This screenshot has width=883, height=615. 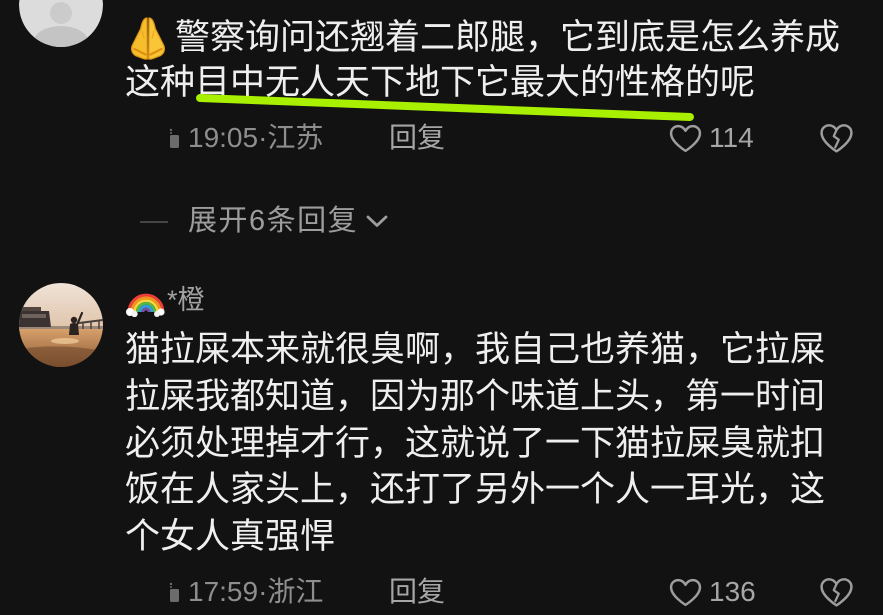 What do you see at coordinates (732, 591) in the screenshot?
I see `like-count: 136` at bounding box center [732, 591].